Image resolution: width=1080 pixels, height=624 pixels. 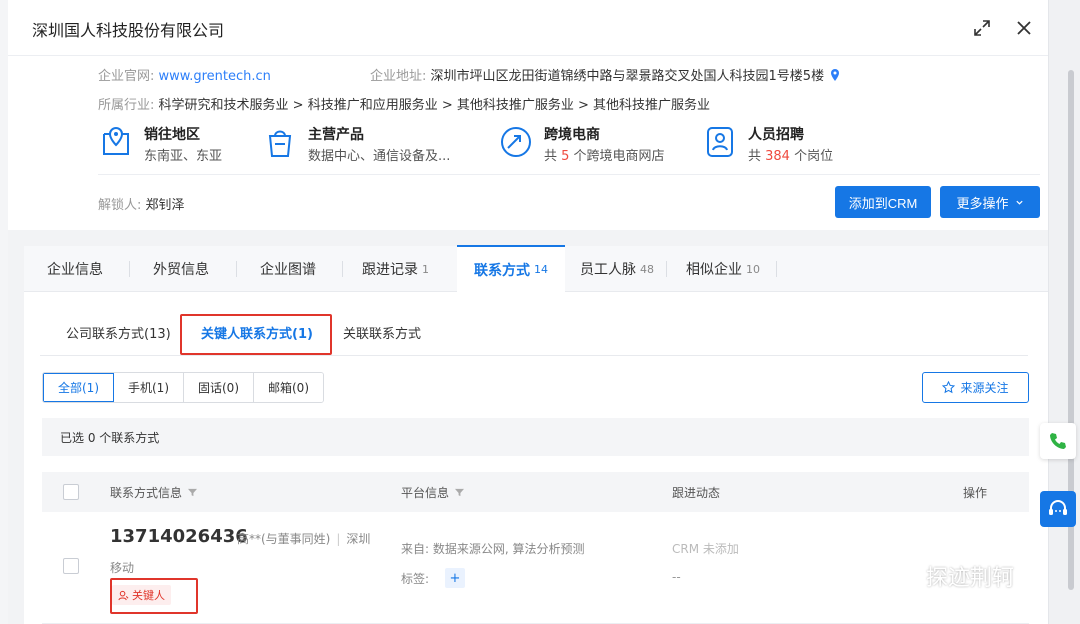 I want to click on tab-employees: 员工人脉 48, so click(x=617, y=269).